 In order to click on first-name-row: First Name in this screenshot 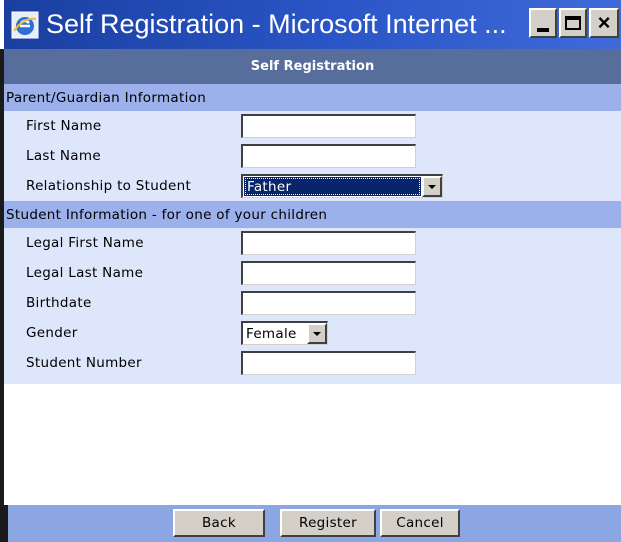, I will do `click(312, 126)`.